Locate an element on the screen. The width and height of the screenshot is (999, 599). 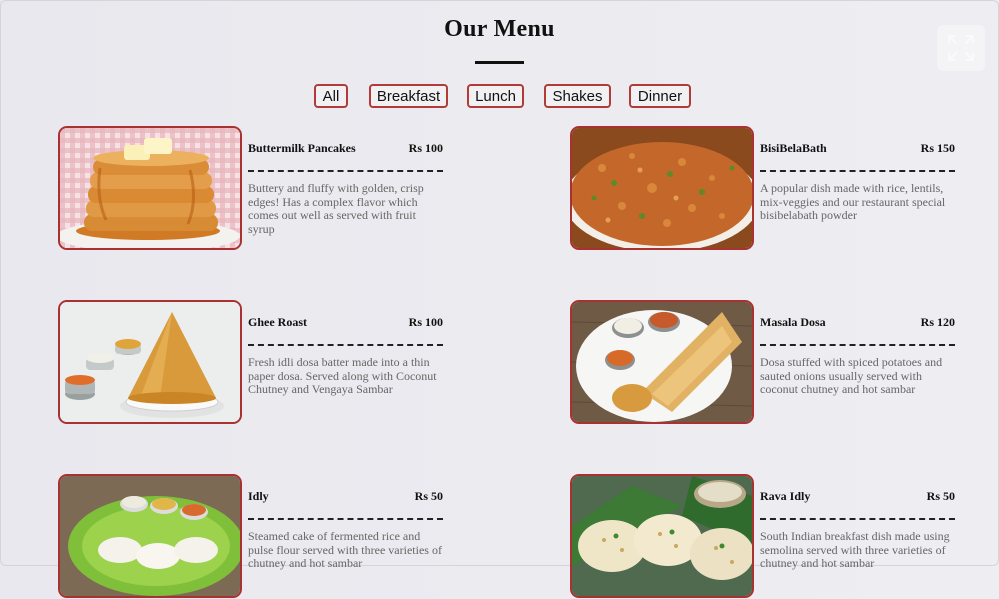
item-name: Rava Idly is located at coordinates (785, 496).